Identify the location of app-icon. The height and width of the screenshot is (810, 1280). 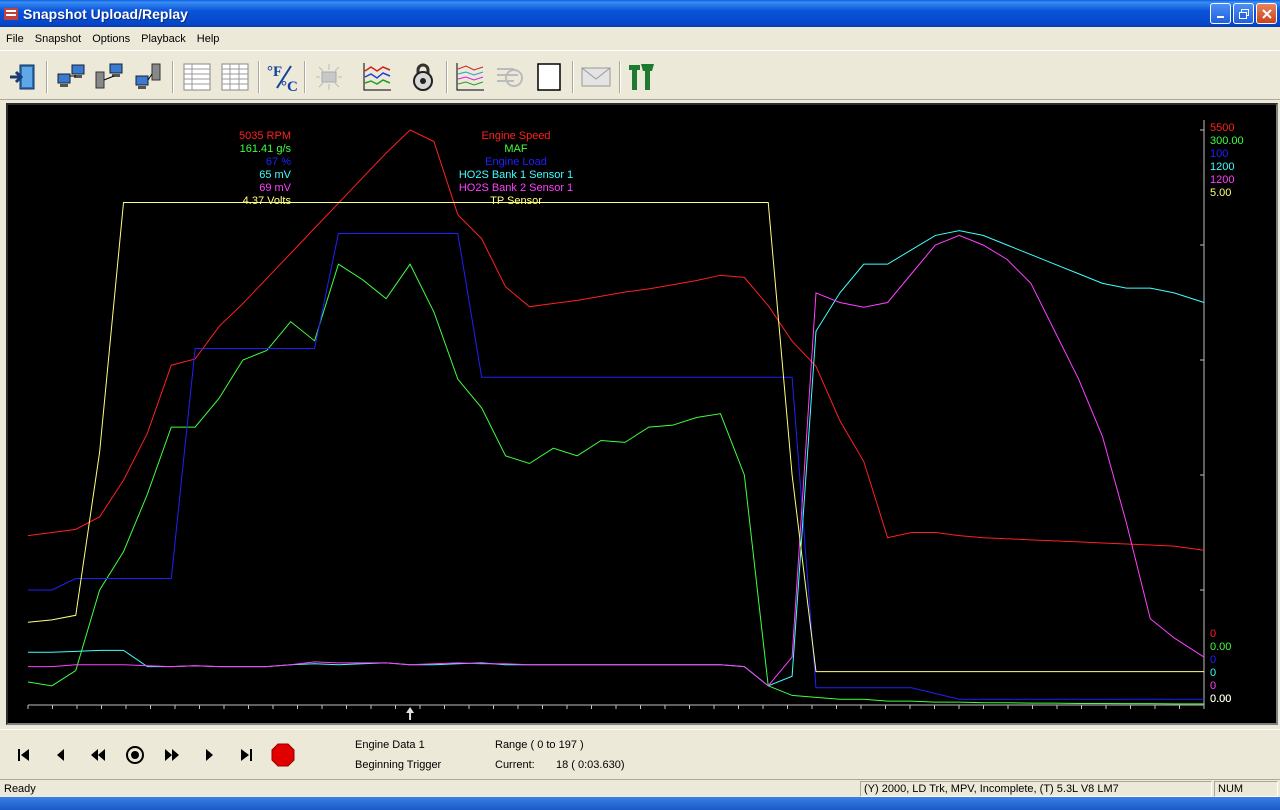
(11, 14).